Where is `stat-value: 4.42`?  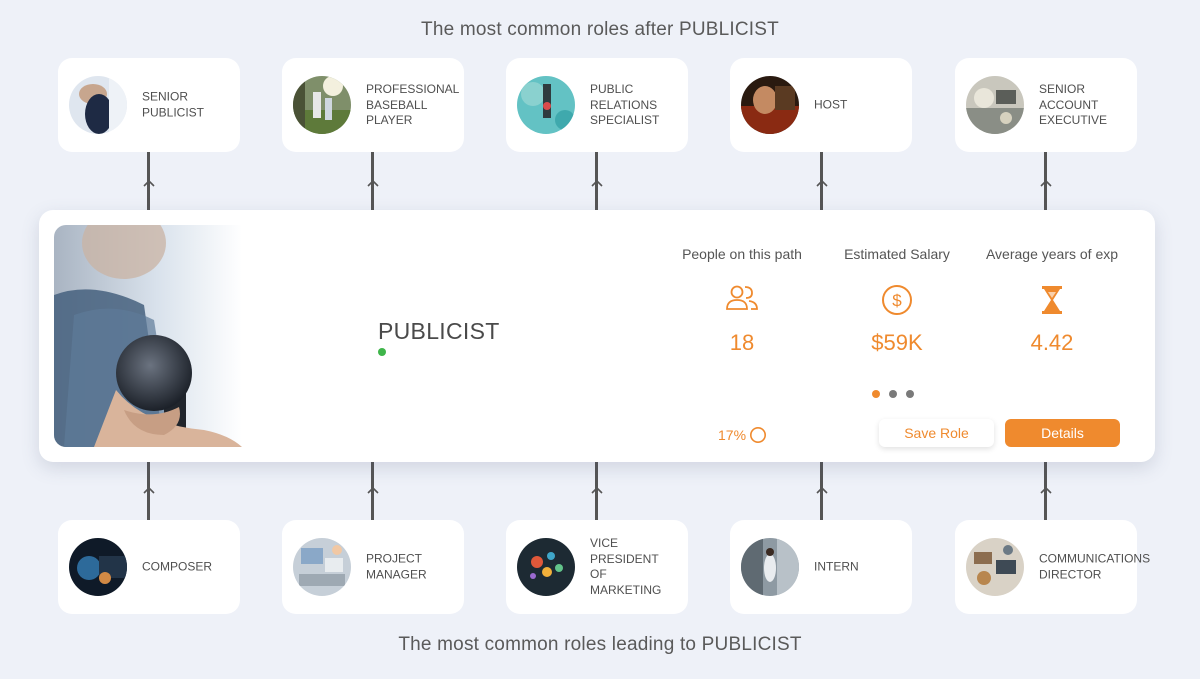
stat-value: 4.42 is located at coordinates (1052, 342).